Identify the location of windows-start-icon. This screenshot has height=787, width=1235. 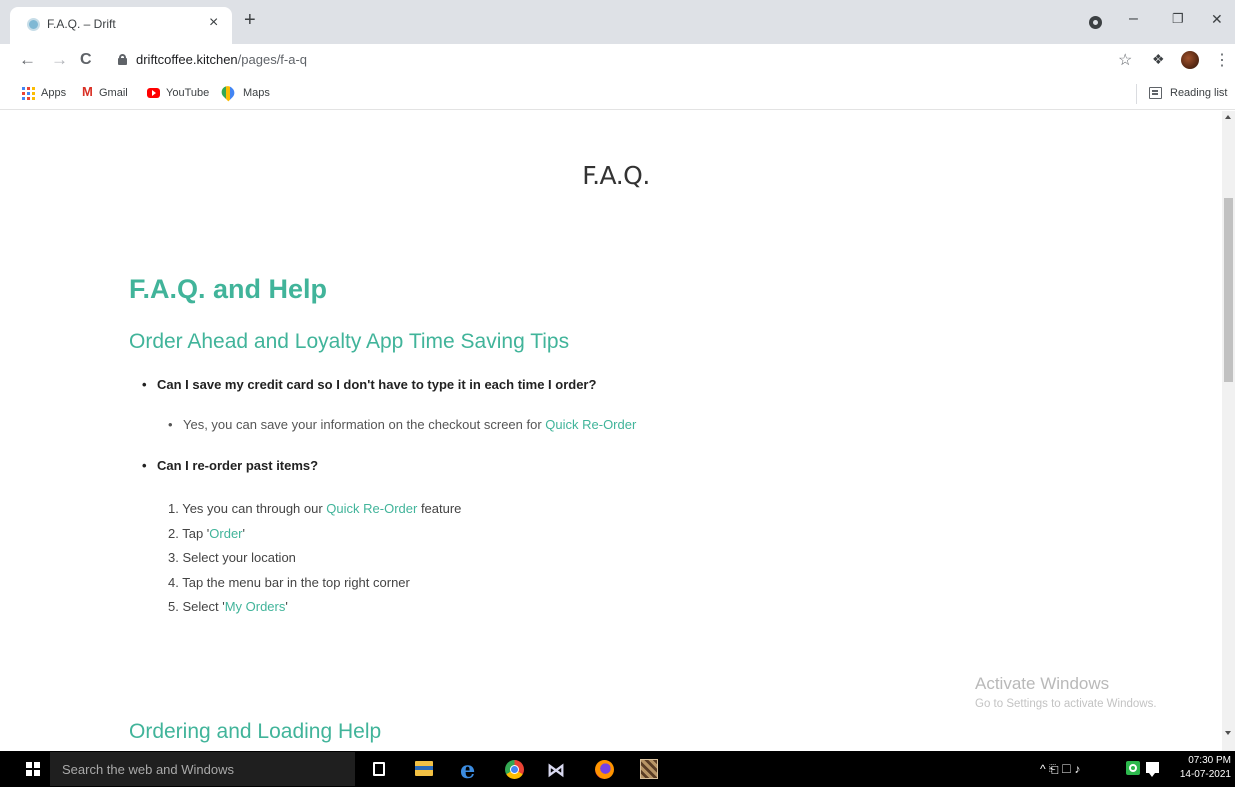
(33, 769).